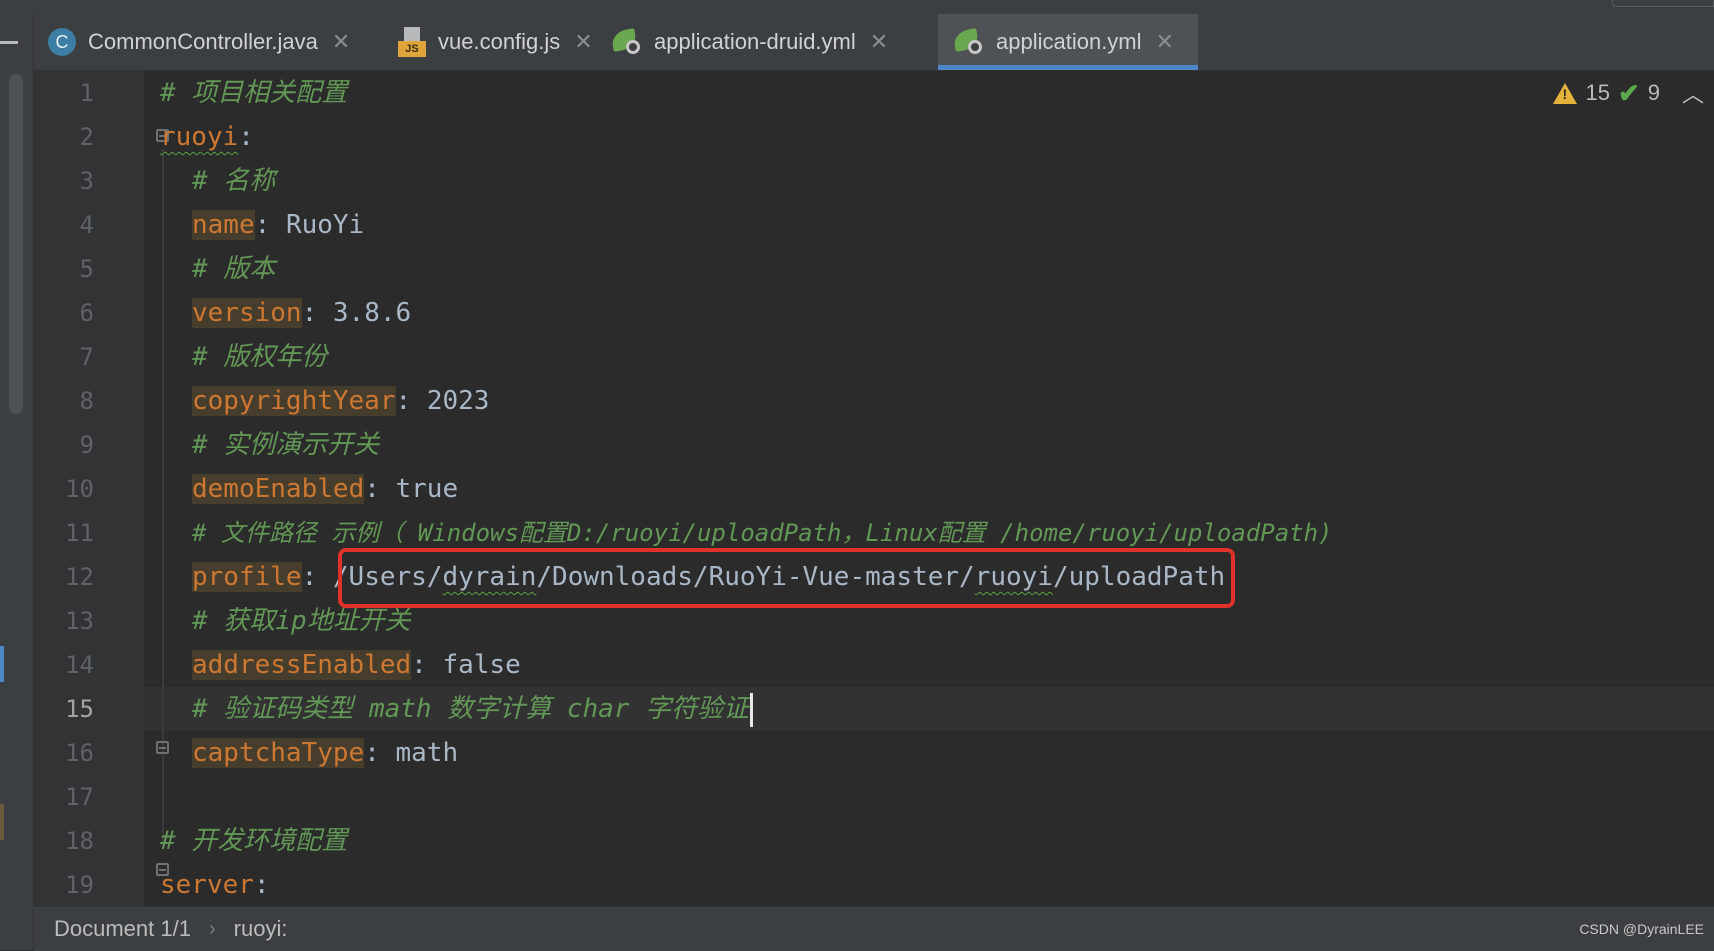 The height and width of the screenshot is (951, 1714). I want to click on code-line-19: server:, so click(215, 884).